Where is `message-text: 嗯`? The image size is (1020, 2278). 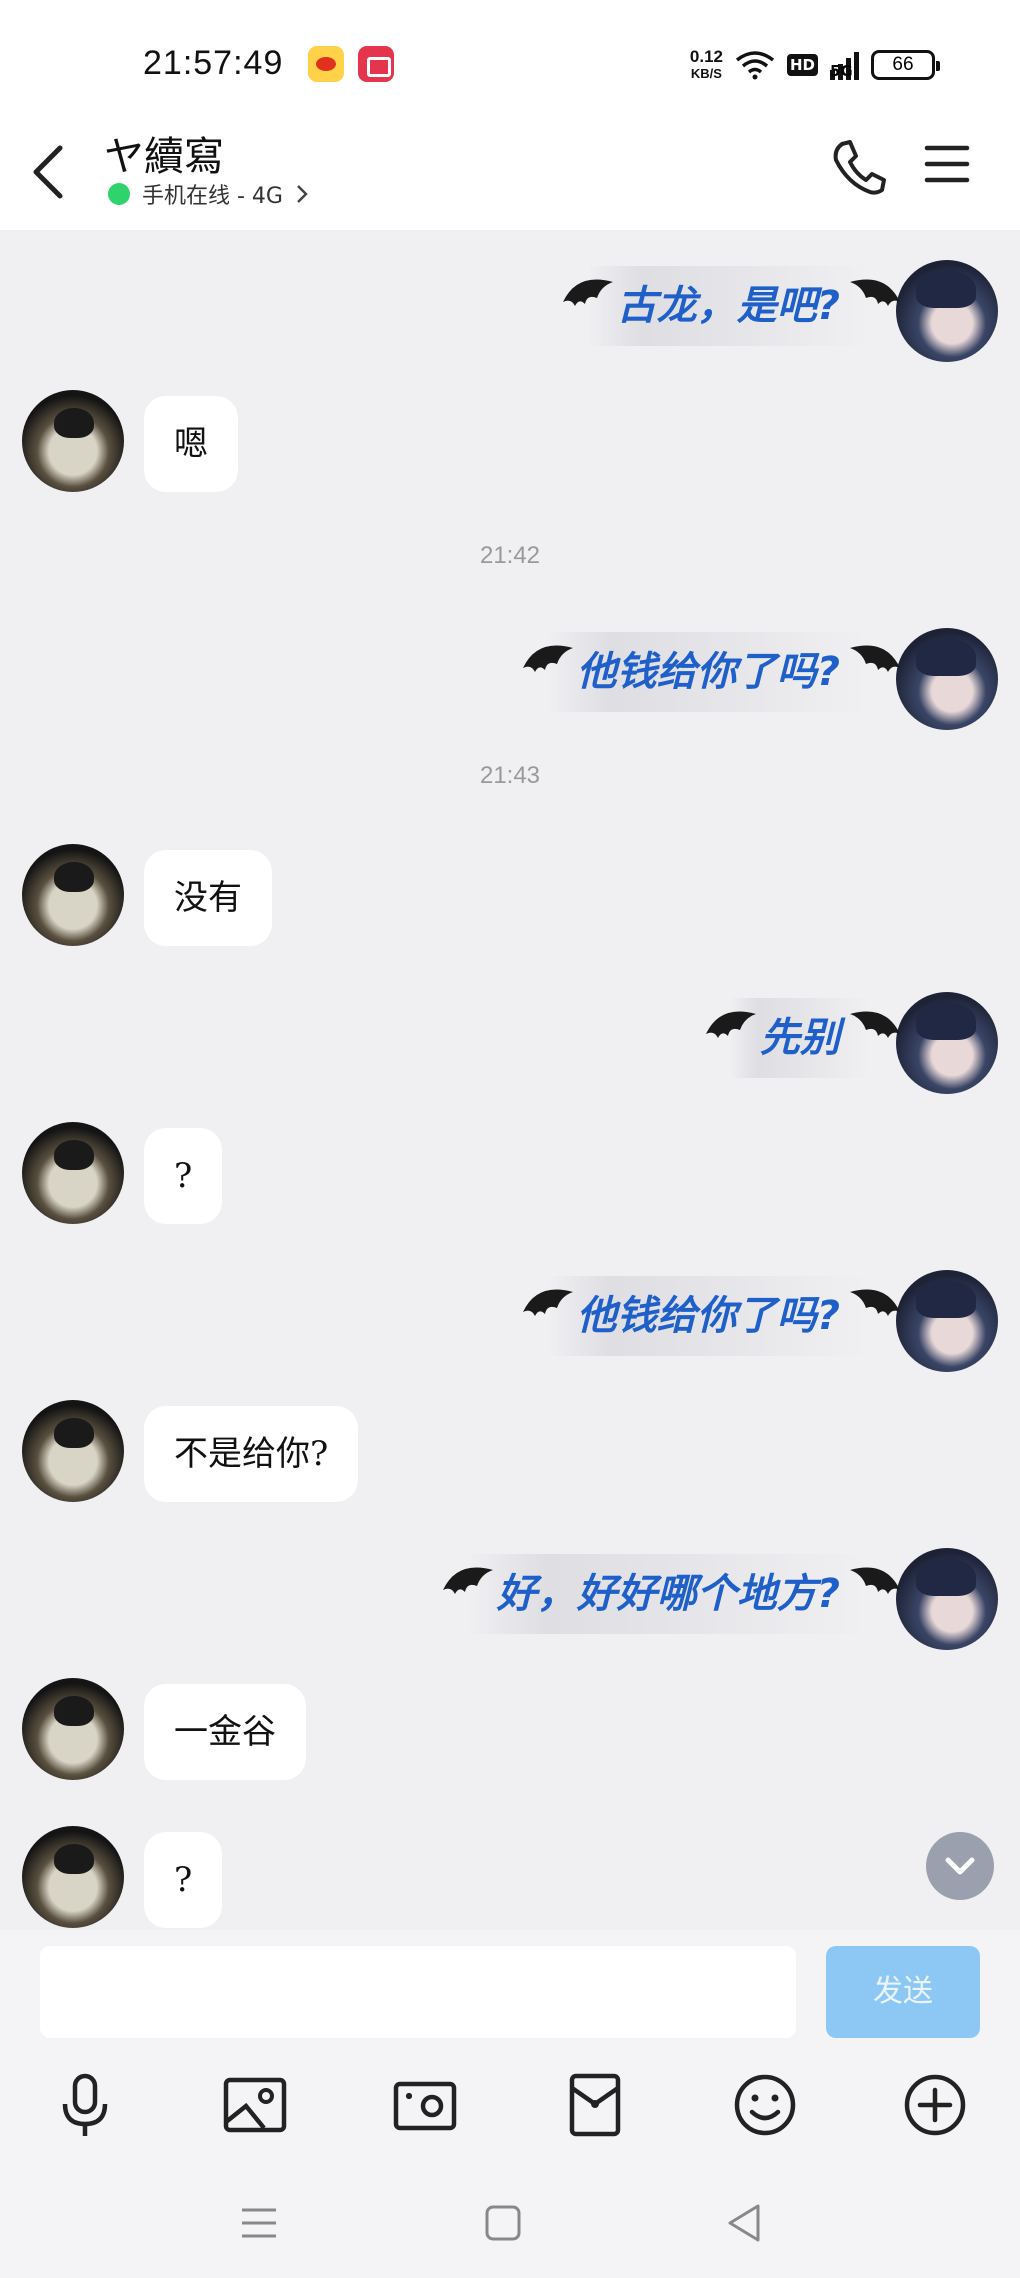
message-text: 嗯 is located at coordinates (191, 444).